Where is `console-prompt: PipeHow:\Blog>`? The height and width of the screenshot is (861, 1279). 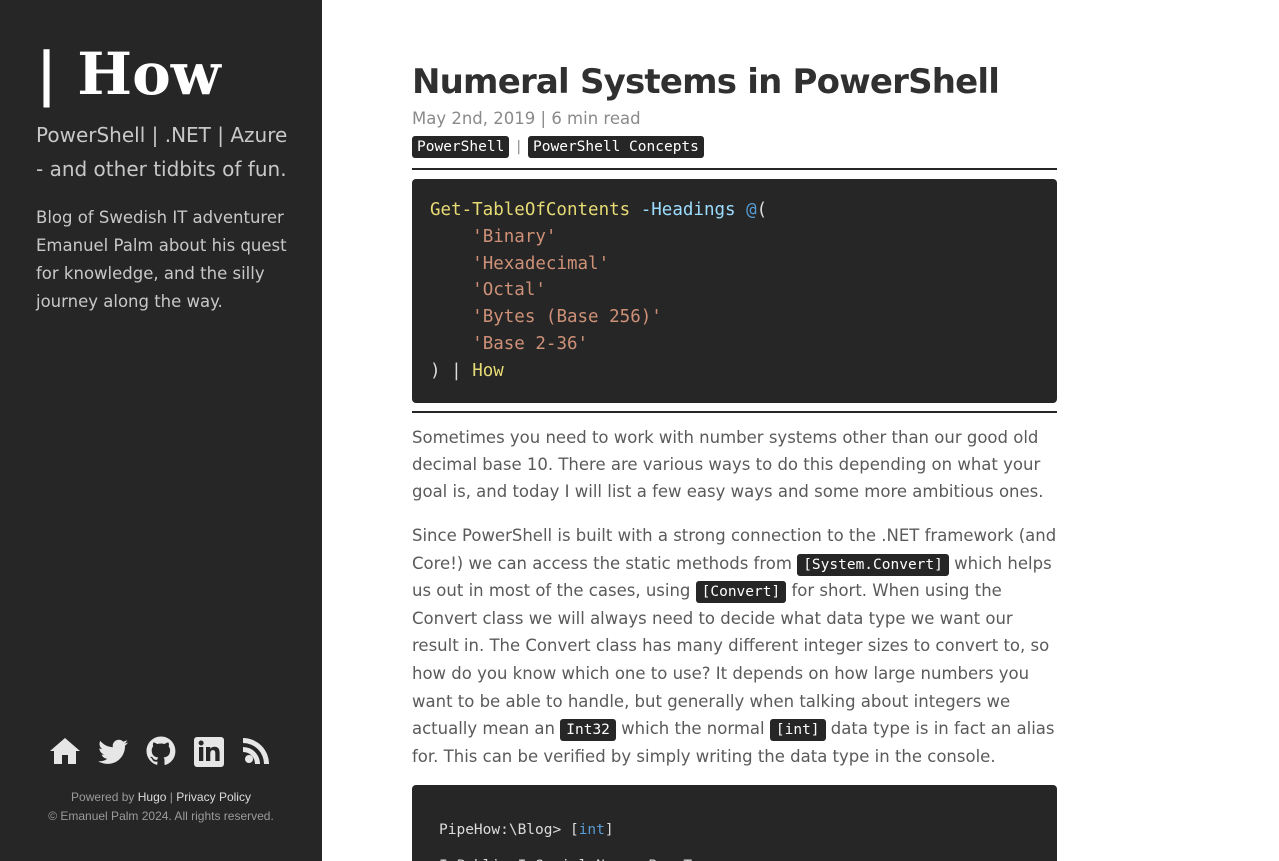
console-prompt: PipeHow:\Blog> is located at coordinates (504, 830).